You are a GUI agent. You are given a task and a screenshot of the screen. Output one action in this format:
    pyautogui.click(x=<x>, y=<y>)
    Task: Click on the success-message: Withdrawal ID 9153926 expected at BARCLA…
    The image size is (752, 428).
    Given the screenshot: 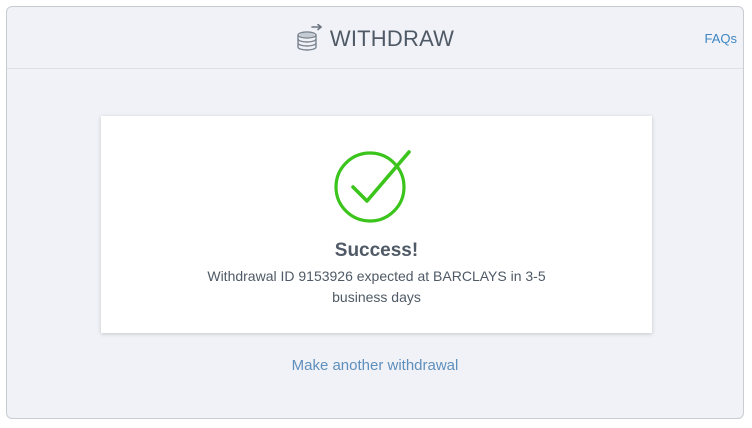 What is the action you would take?
    pyautogui.click(x=376, y=286)
    